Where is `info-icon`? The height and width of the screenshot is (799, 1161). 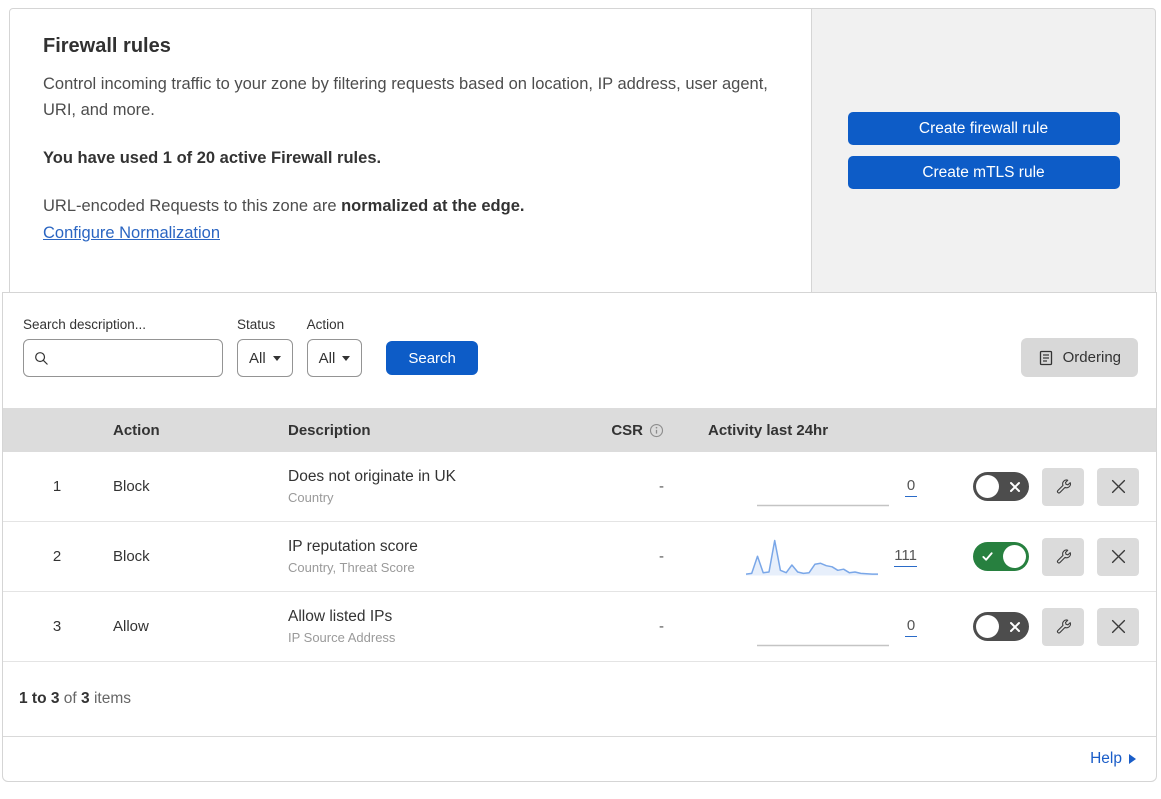
info-icon is located at coordinates (656, 430).